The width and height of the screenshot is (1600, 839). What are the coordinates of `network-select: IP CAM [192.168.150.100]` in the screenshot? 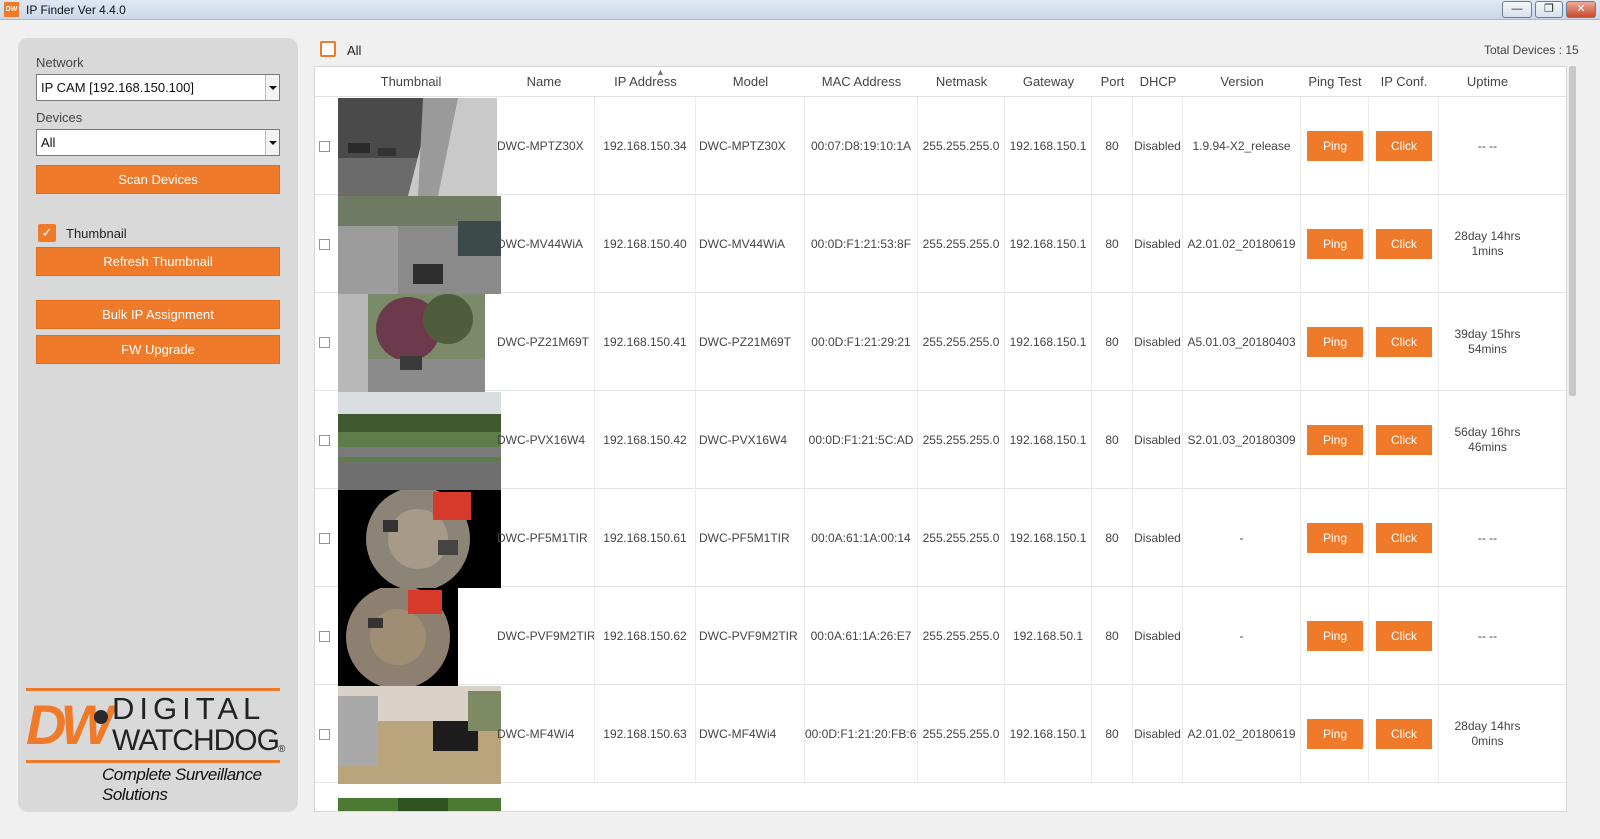 It's located at (158, 87).